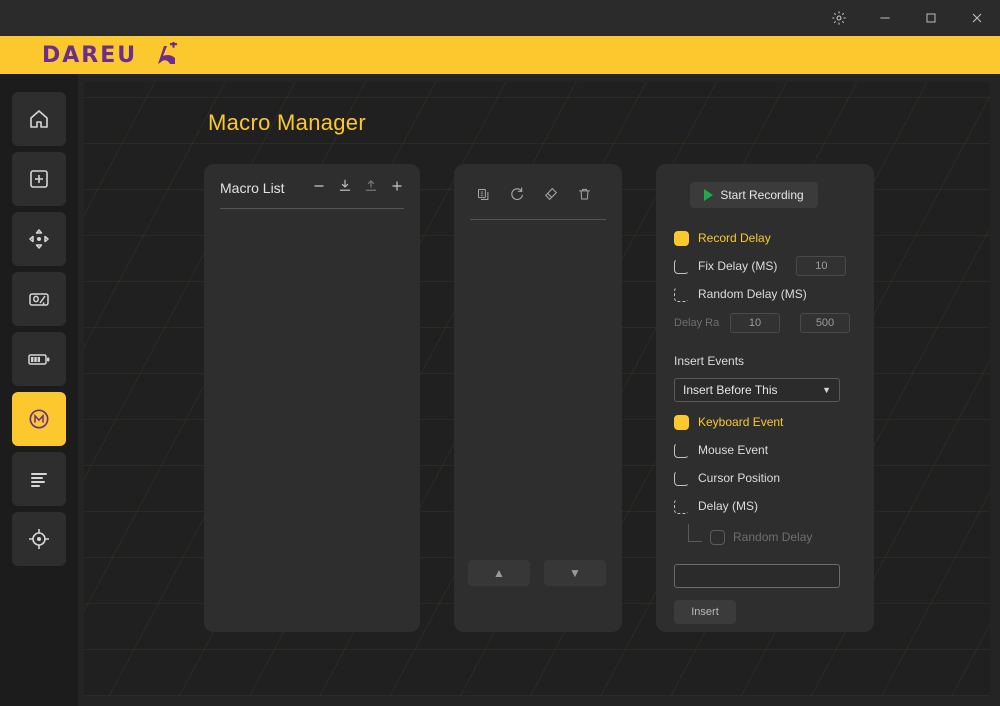 The height and width of the screenshot is (706, 1000). I want to click on crosshair-icon, so click(39, 539).